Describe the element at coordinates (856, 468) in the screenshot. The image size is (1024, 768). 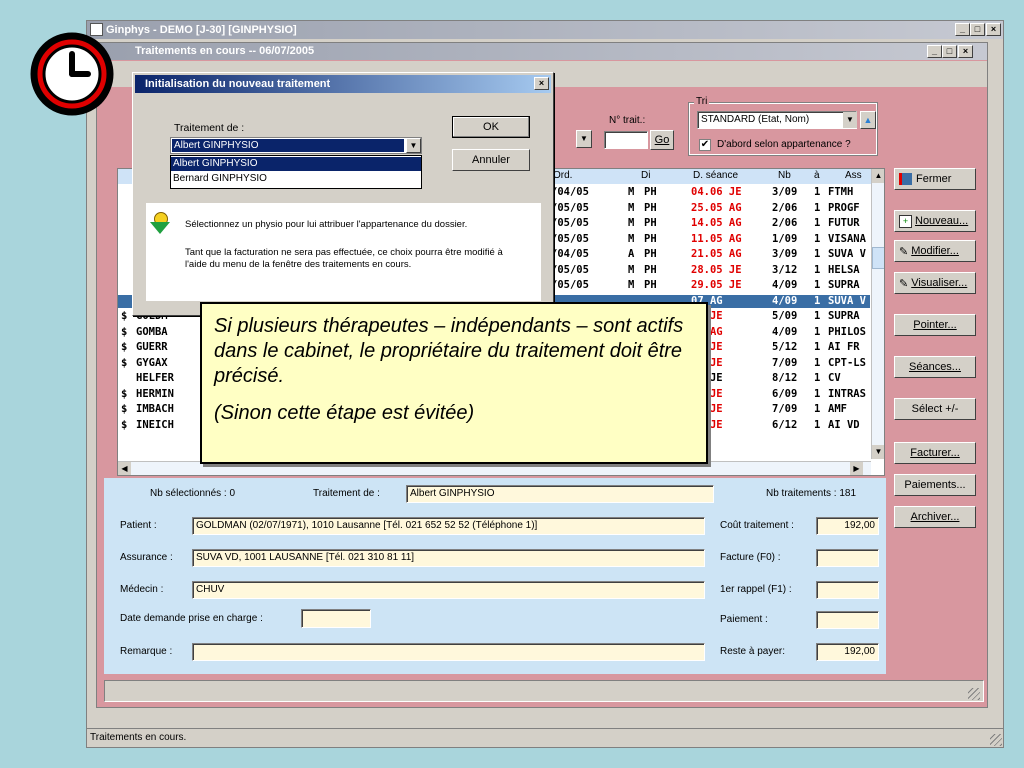
I see `scroll-right-icon: ▶` at that location.